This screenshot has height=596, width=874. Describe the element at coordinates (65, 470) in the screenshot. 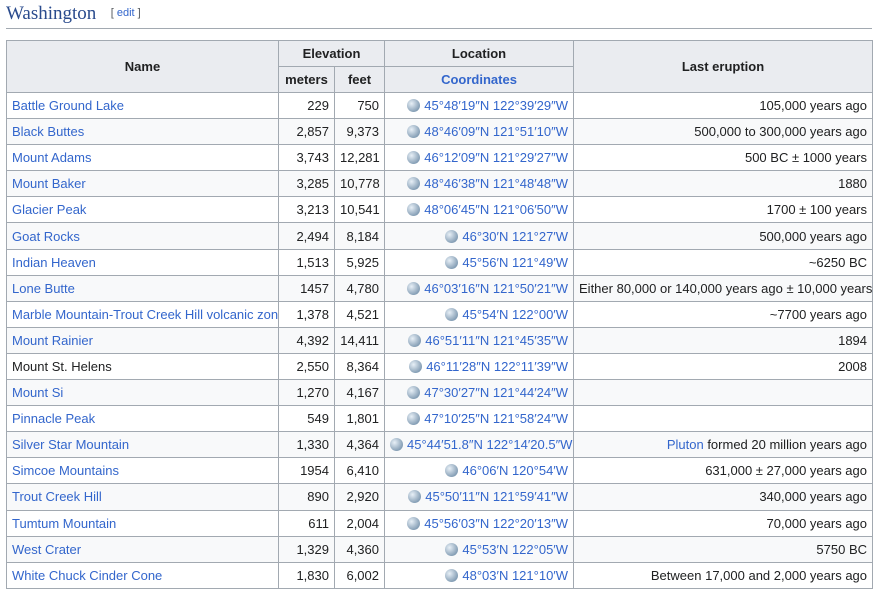

I see `volcano-name-link: Simcoe Mountains` at that location.